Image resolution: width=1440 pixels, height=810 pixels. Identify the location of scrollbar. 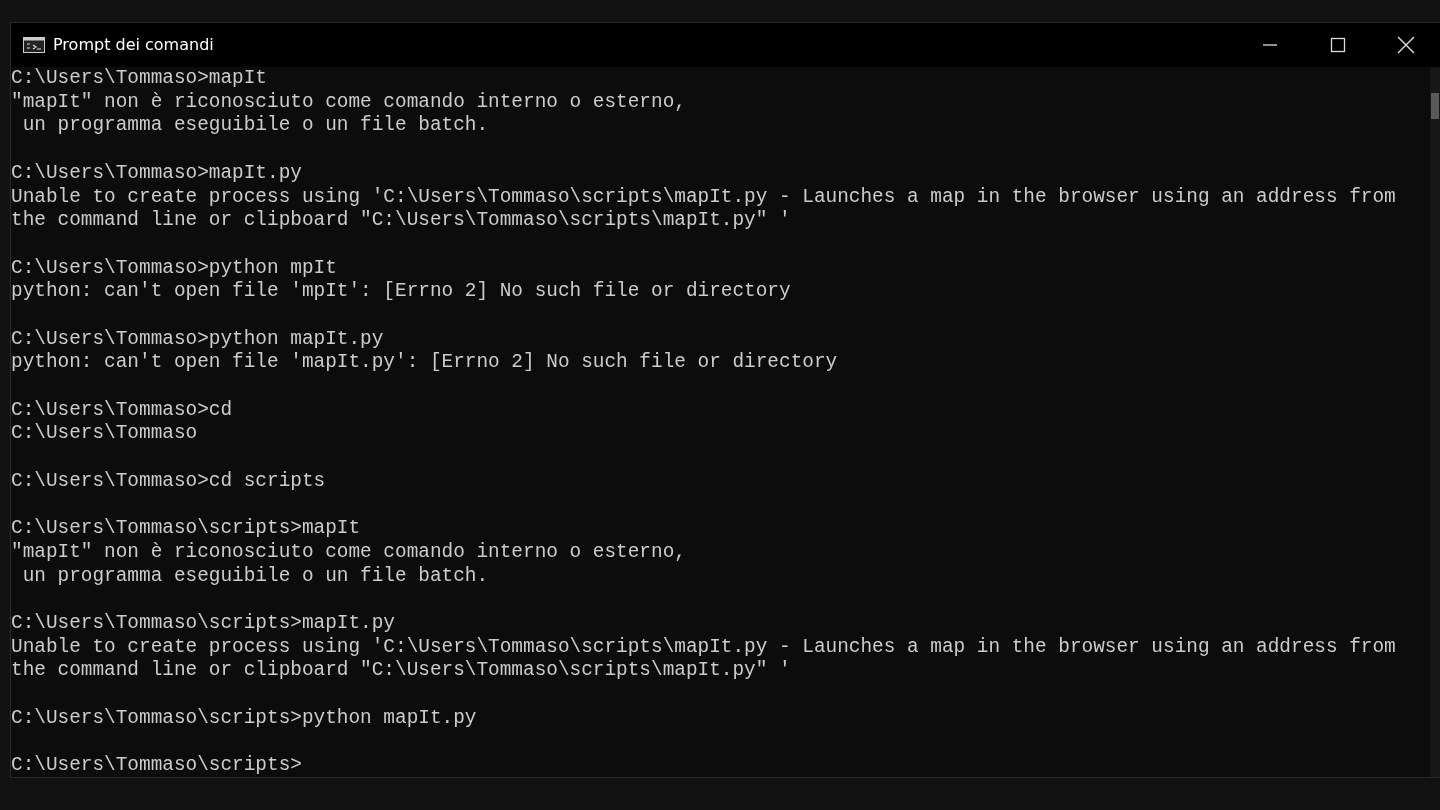
(1435, 422).